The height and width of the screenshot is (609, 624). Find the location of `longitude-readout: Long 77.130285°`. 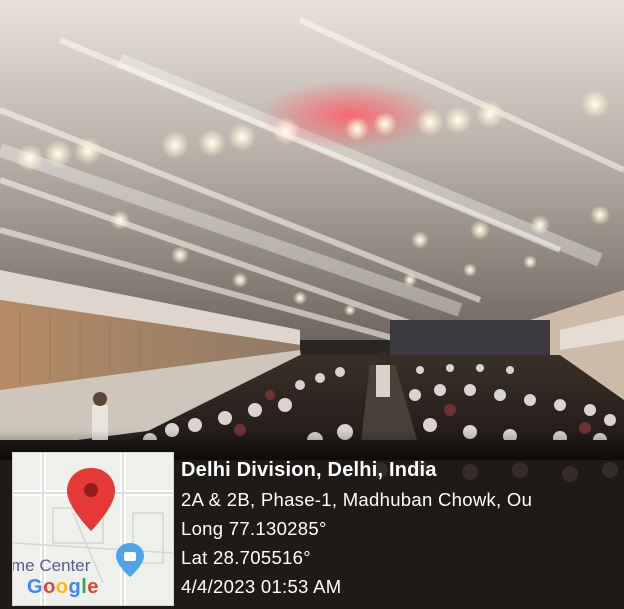

longitude-readout: Long 77.130285° is located at coordinates (254, 528).